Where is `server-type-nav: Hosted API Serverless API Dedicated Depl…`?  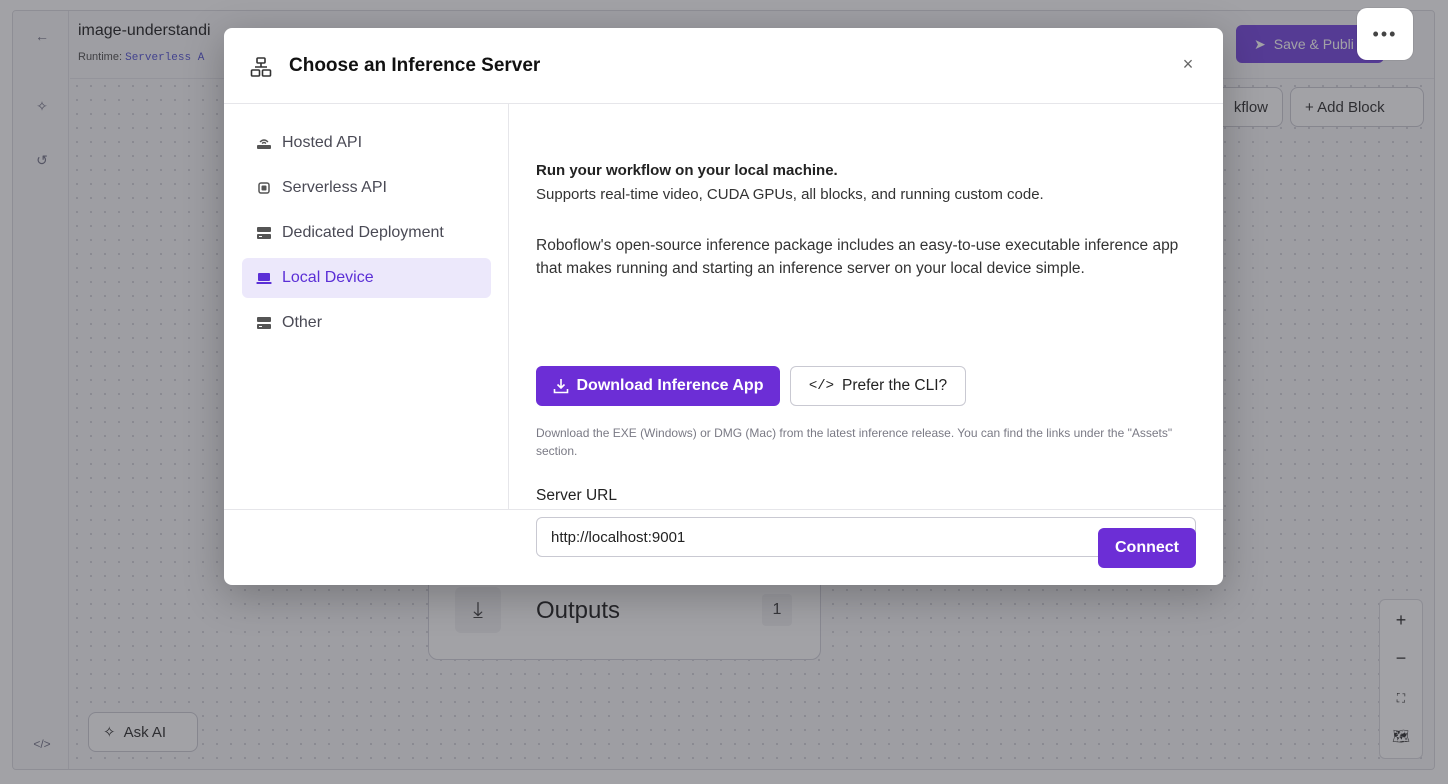 server-type-nav: Hosted API Serverless API Dedicated Depl… is located at coordinates (366, 306).